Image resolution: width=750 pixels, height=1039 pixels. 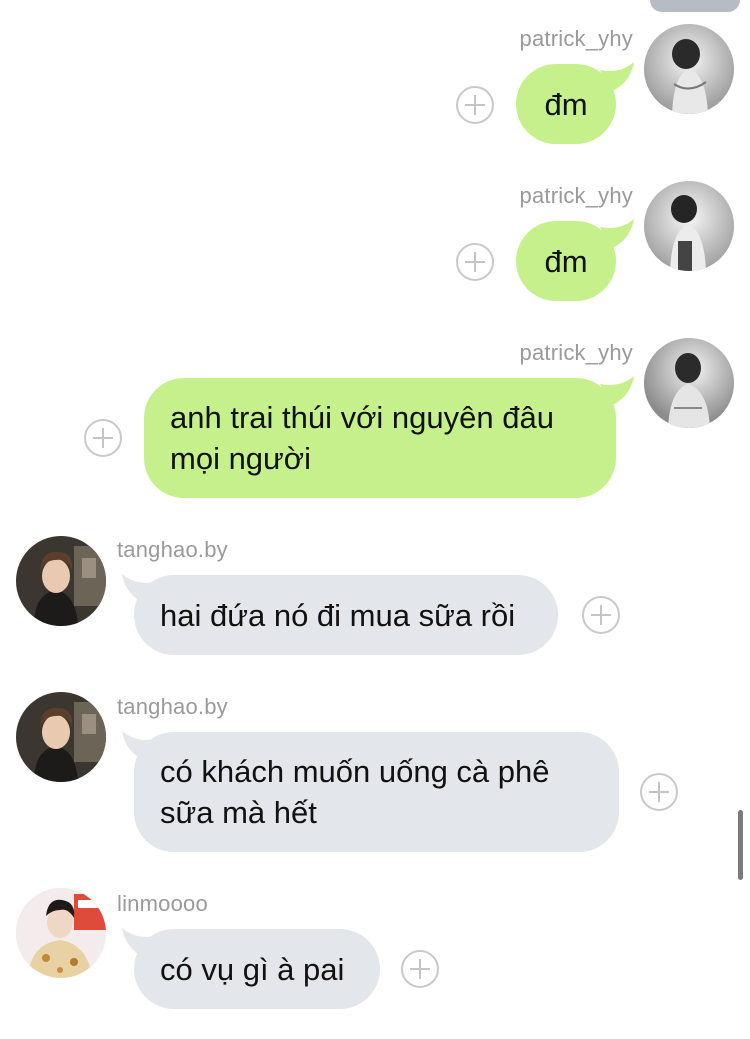 I want to click on message-line: sữa mà hết, so click(x=238, y=812).